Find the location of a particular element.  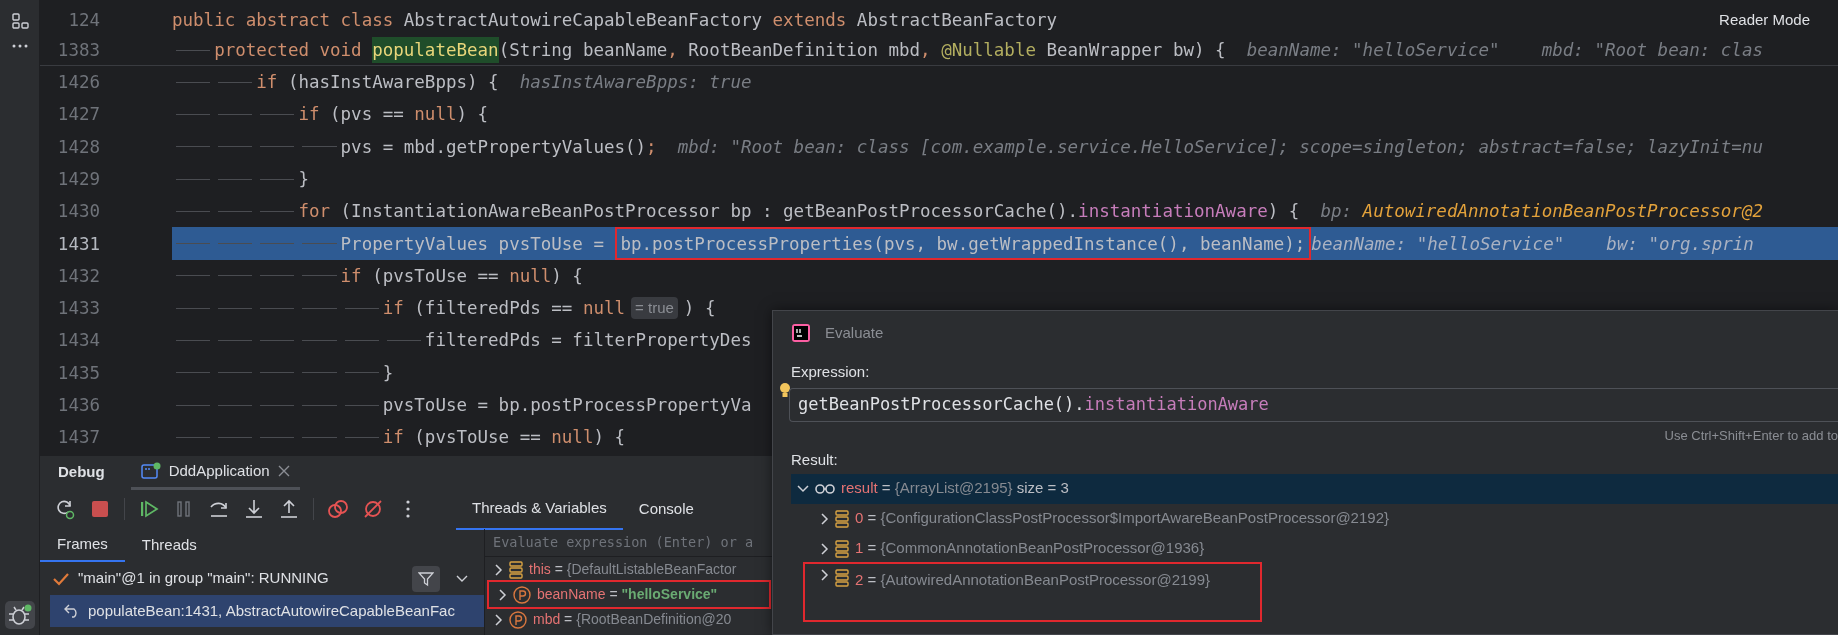

line-number: 1430 is located at coordinates (78, 212).